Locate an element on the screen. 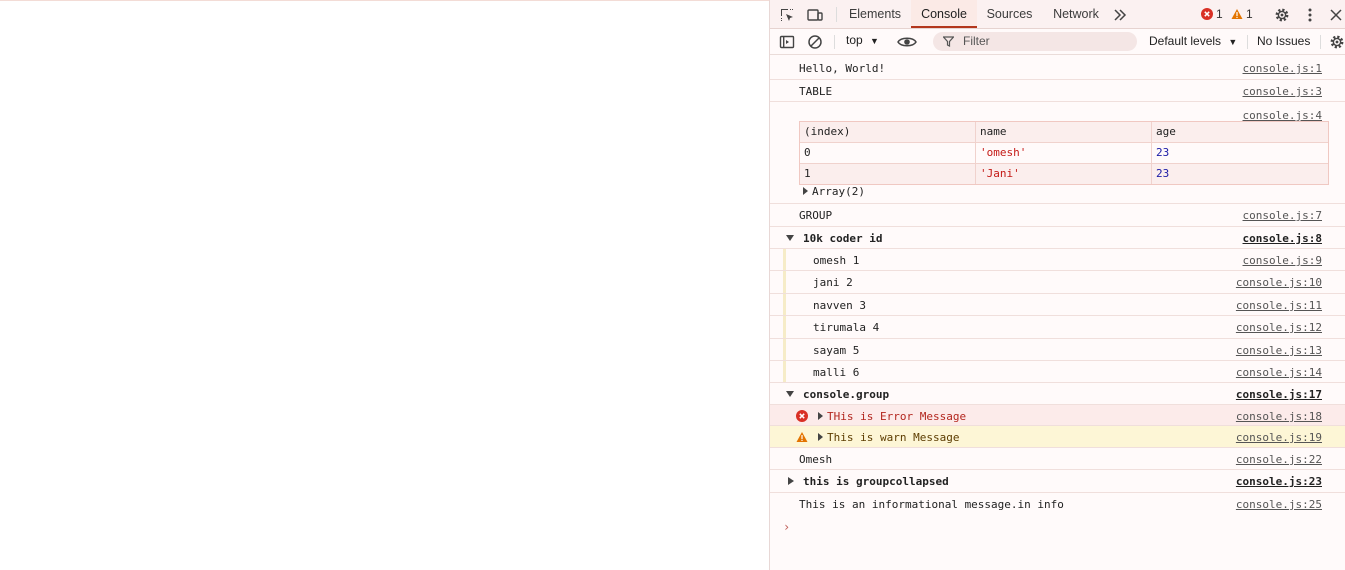 The height and width of the screenshot is (570, 1345). table-header: (index) is located at coordinates (888, 132).